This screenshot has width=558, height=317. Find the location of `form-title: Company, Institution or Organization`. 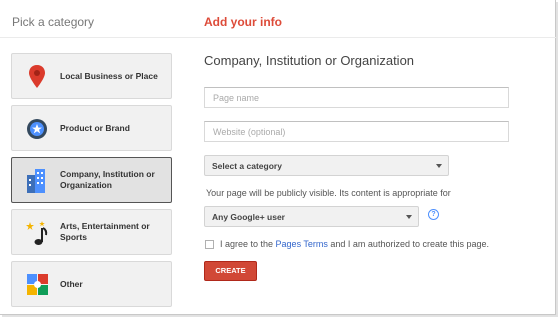

form-title: Company, Institution or Organization is located at coordinates (309, 60).